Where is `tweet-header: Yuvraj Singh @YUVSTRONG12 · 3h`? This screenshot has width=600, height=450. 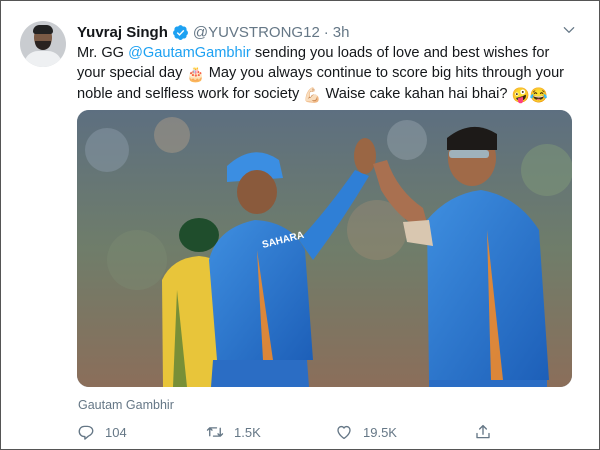
tweet-header: Yuvraj Singh @YUVSTRONG12 · 3h is located at coordinates (213, 32).